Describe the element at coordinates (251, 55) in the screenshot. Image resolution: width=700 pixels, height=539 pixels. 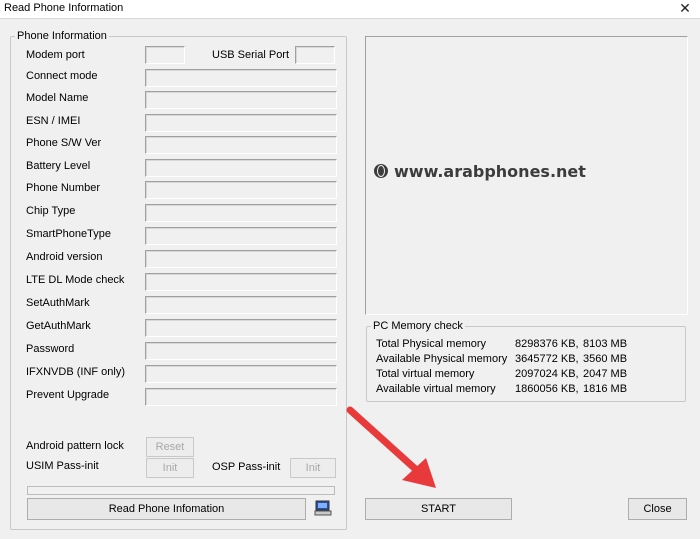
I see `usb-serial-port-label: USB Serial Port` at that location.